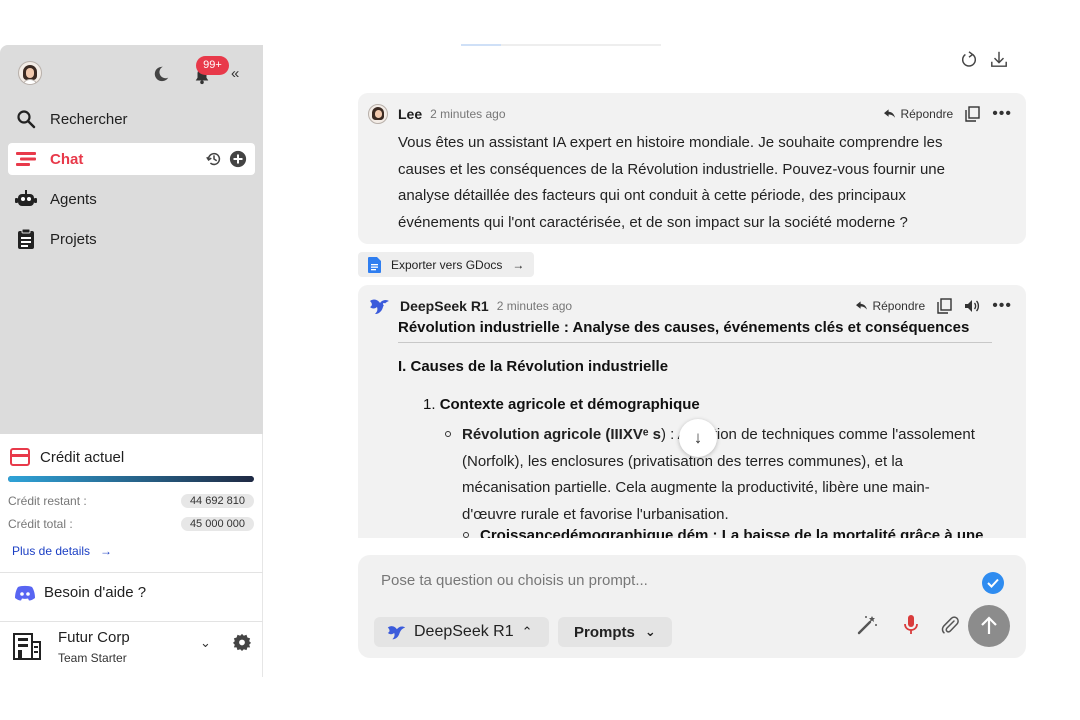 Image resolution: width=1080 pixels, height=720 pixels. Describe the element at coordinates (131, 199) in the screenshot. I see `sidebar-item-agents: Agents` at that location.